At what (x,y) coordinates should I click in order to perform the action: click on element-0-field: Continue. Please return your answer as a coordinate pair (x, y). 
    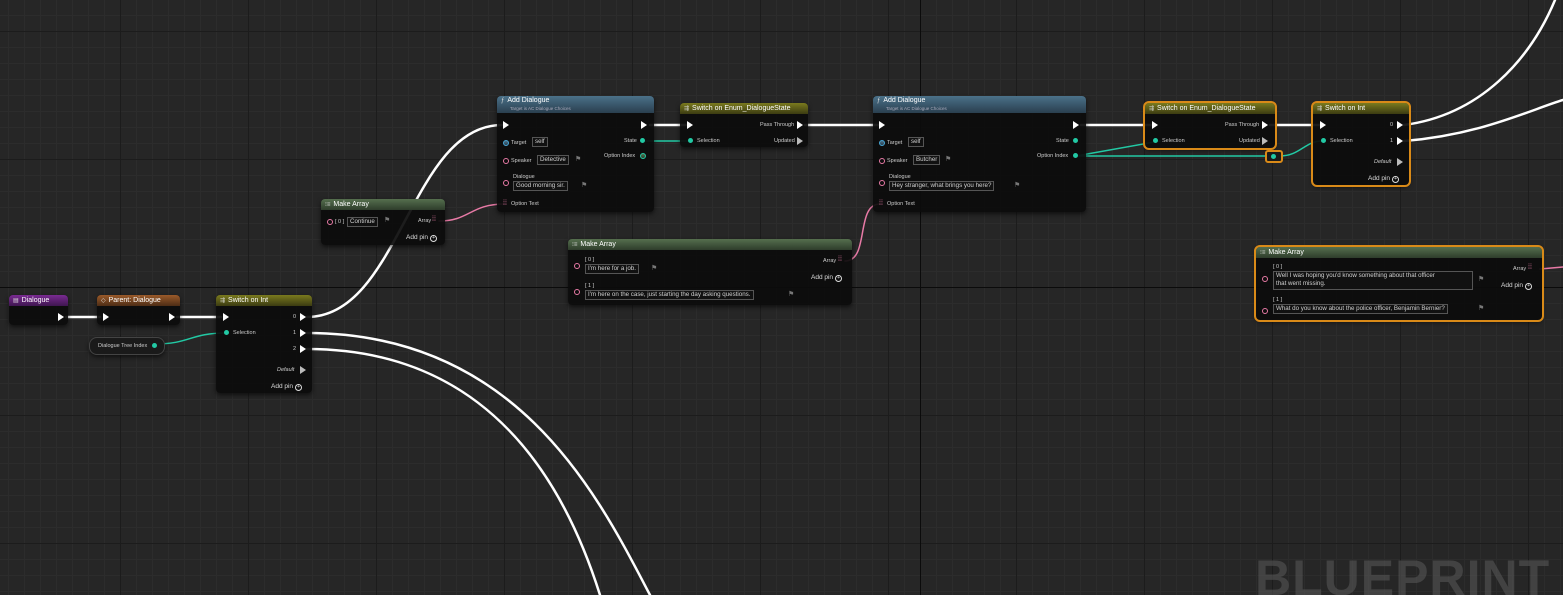
    Looking at the image, I should click on (362, 222).